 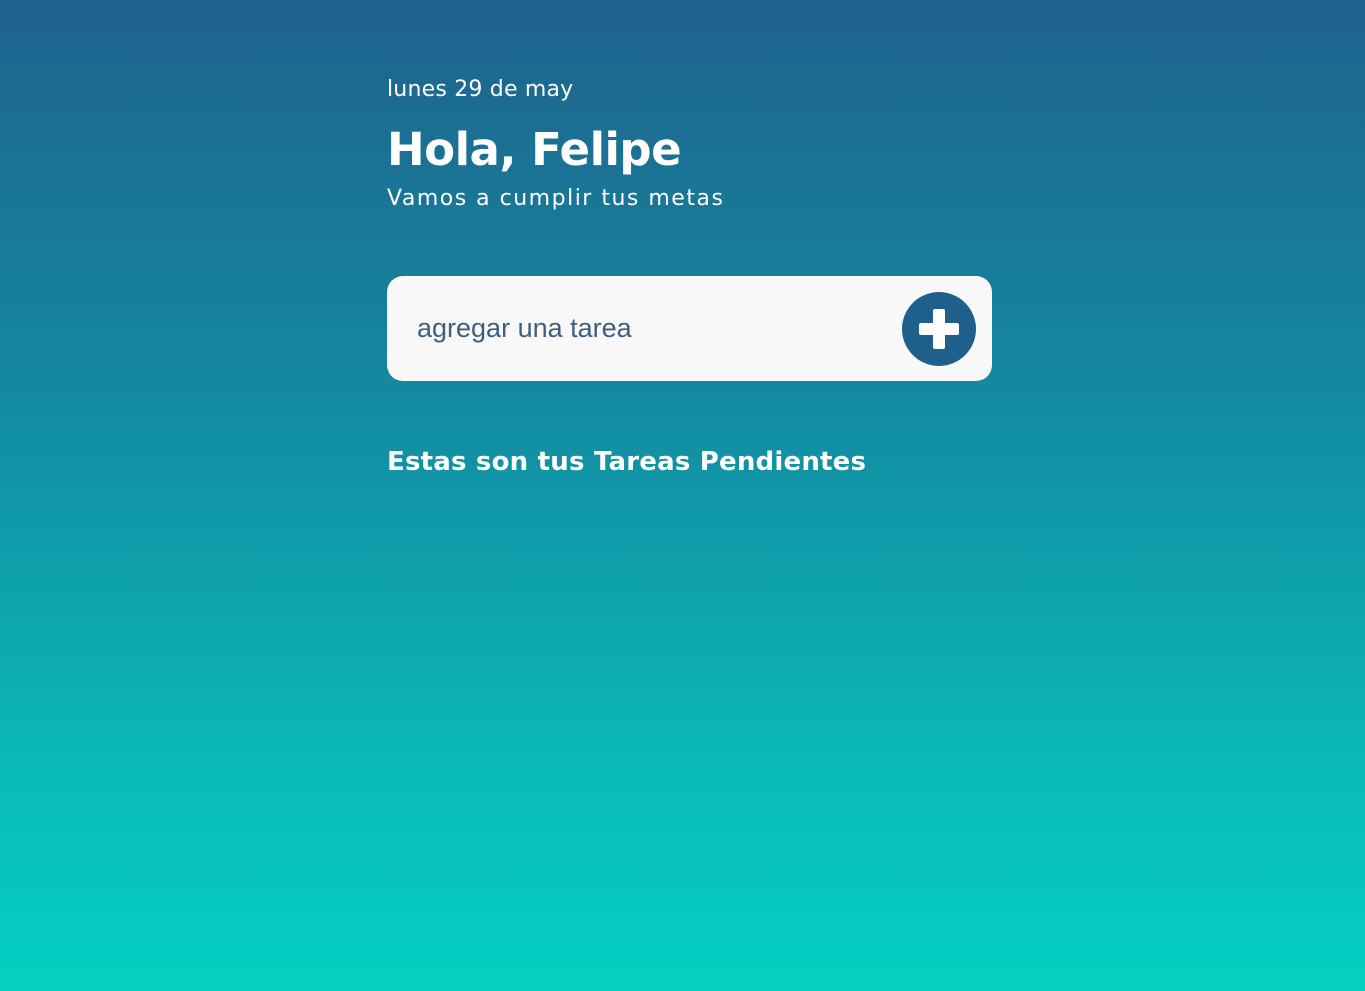 I want to click on subtitle: Vamos a cumplir tus metas, so click(x=556, y=198).